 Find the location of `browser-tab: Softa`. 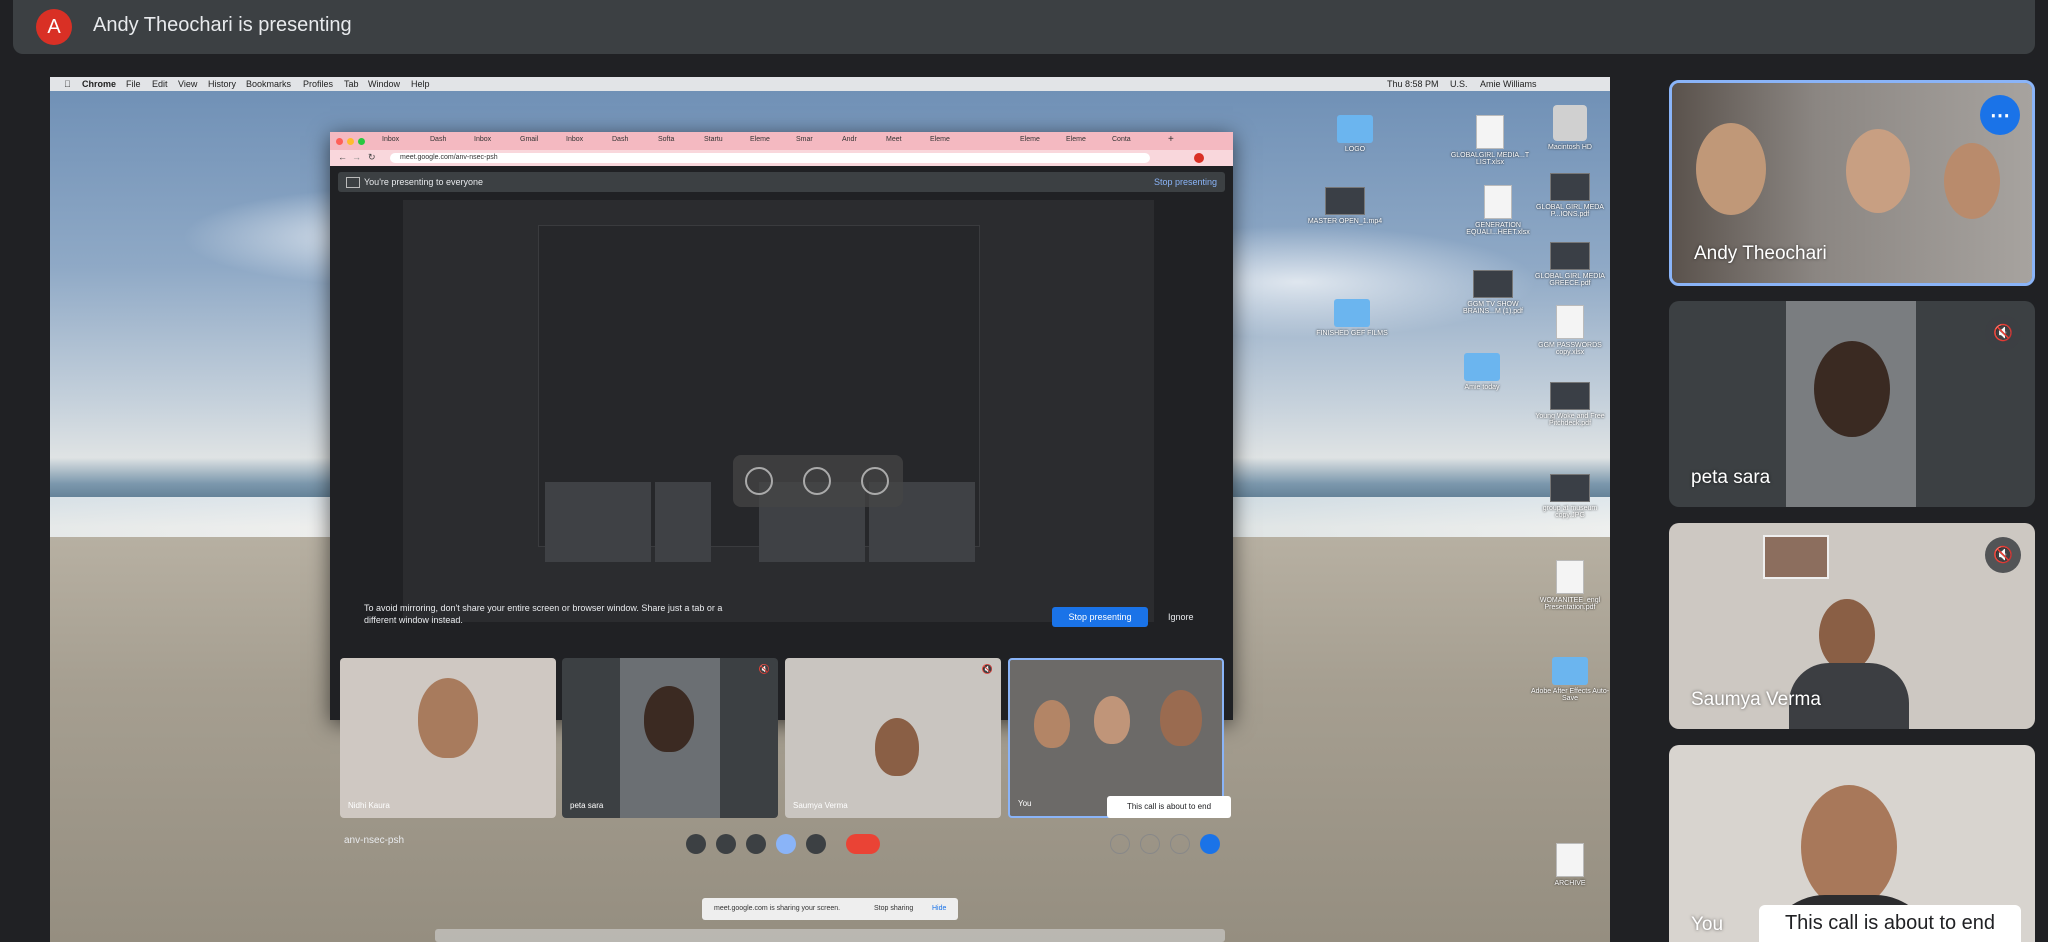

browser-tab: Softa is located at coordinates (666, 139).